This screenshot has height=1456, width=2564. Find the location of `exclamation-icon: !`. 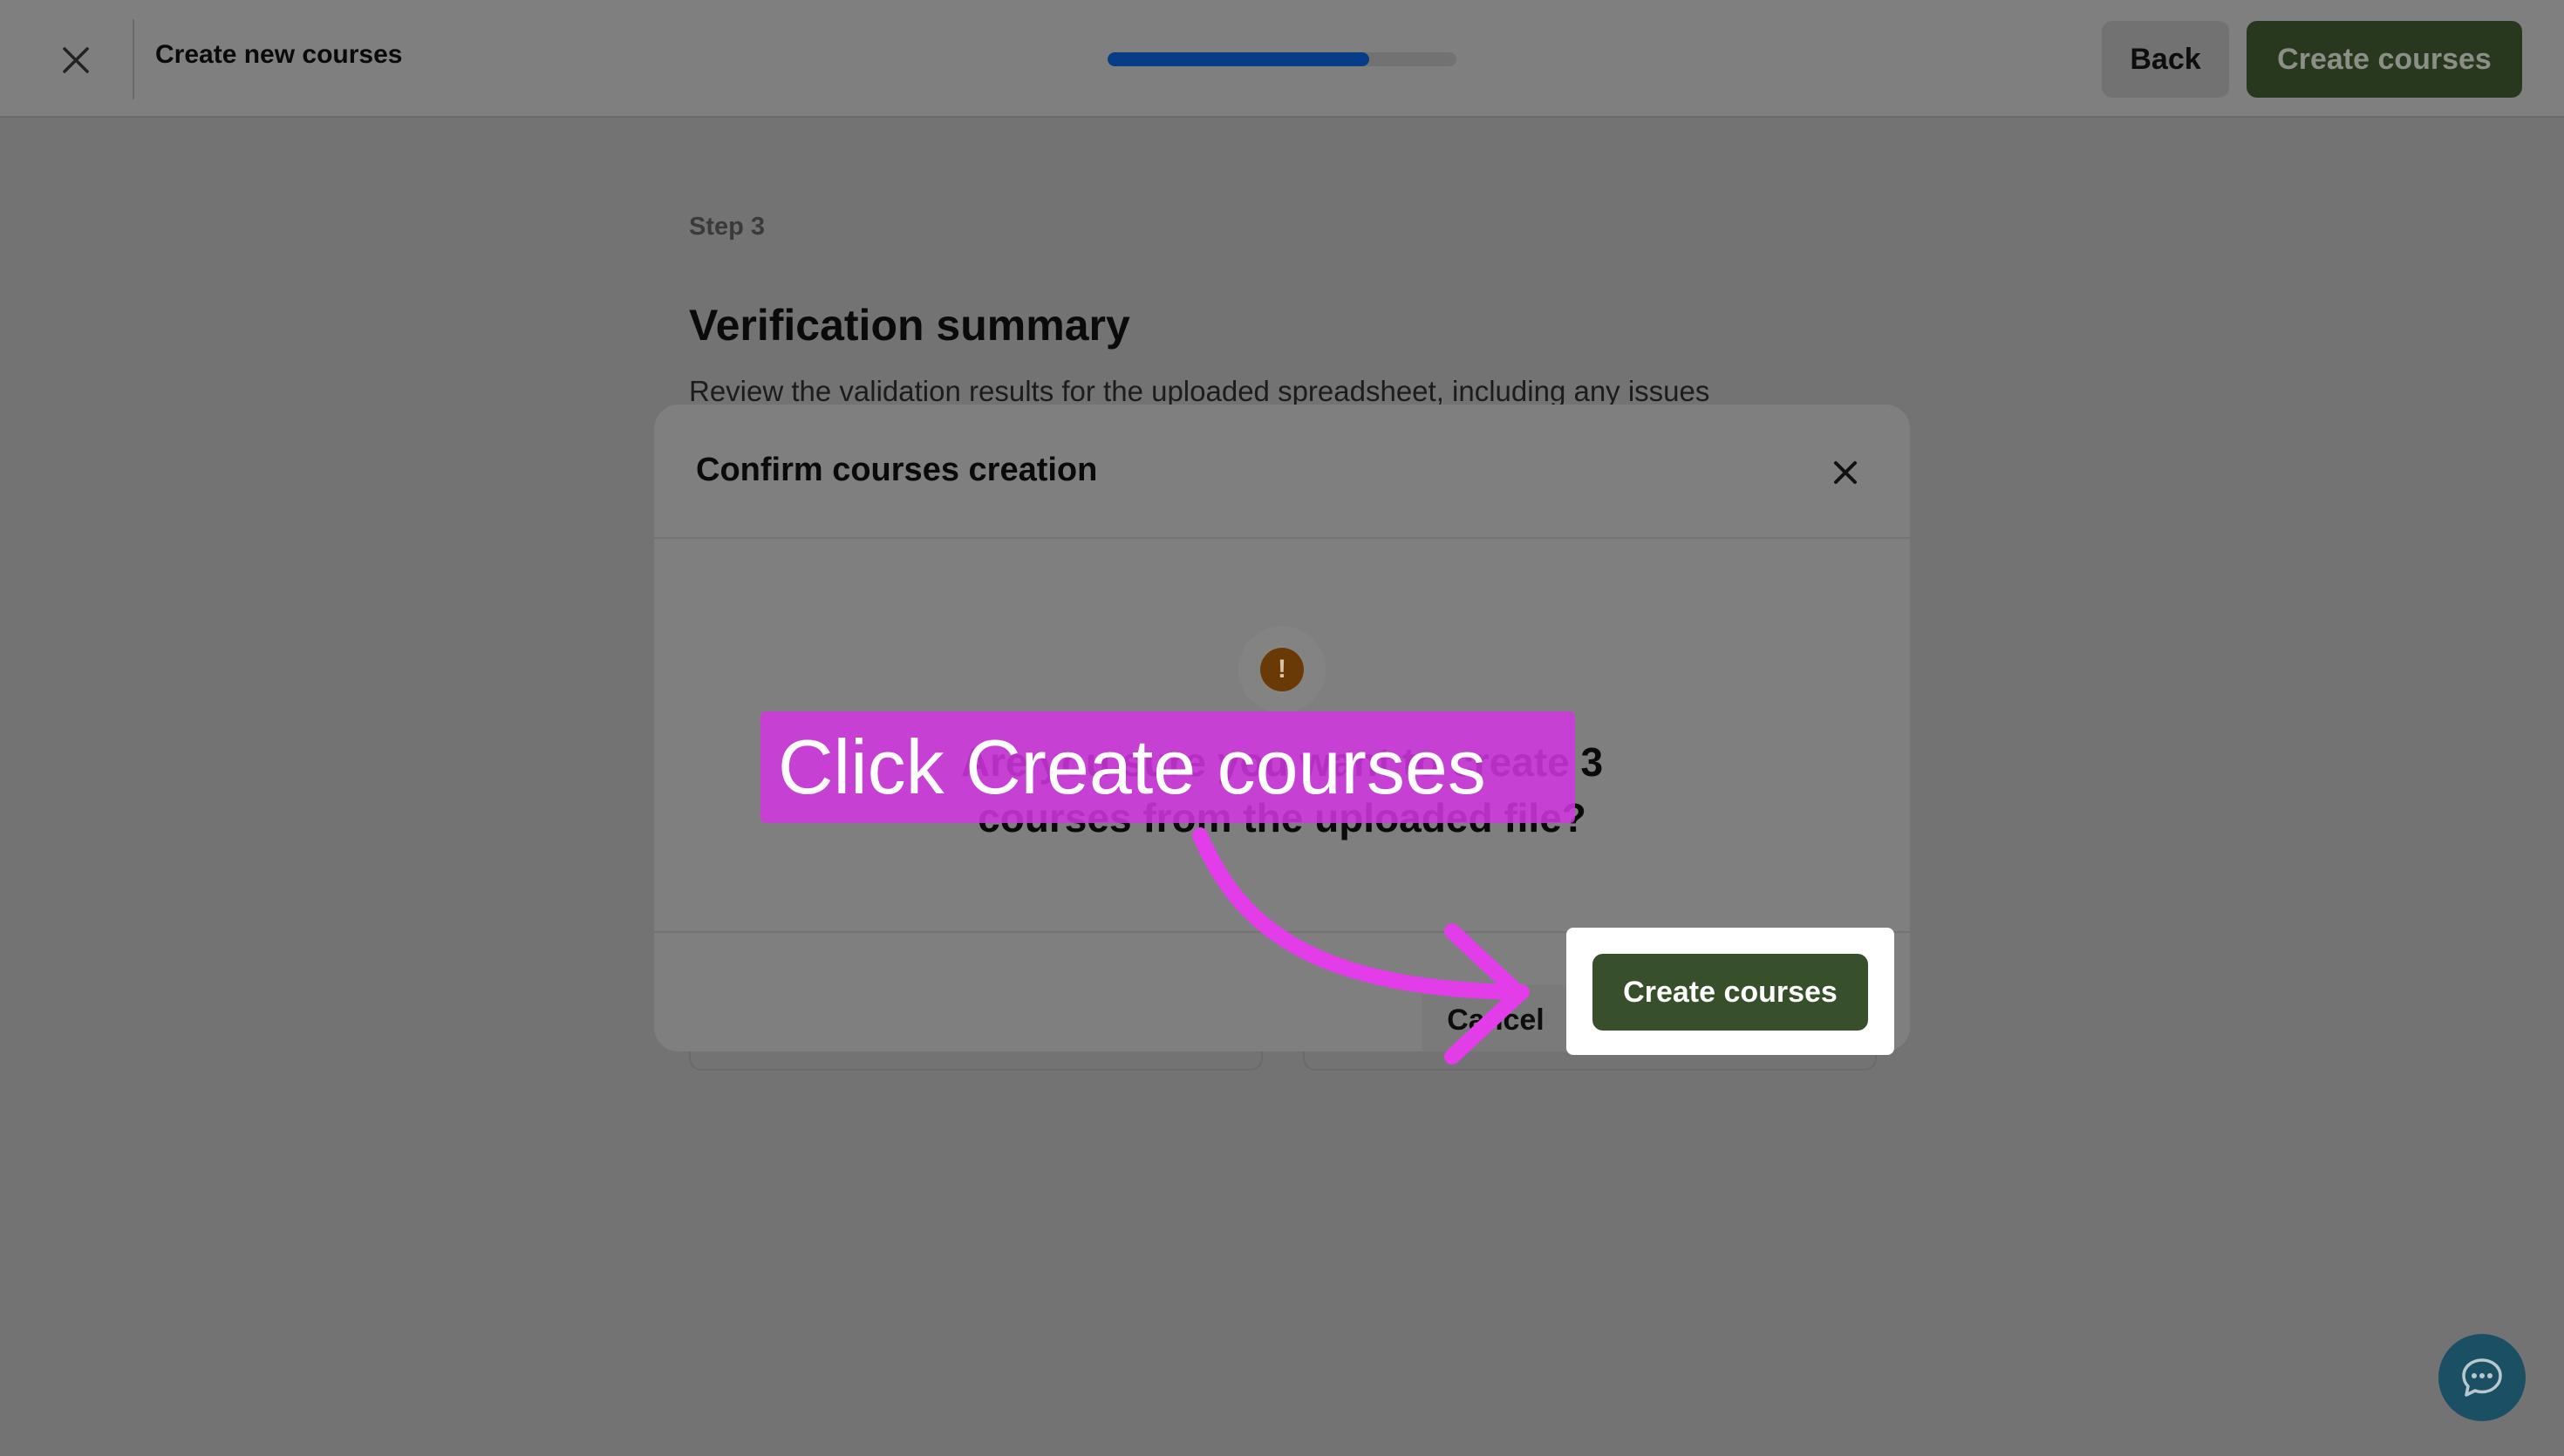

exclamation-icon: ! is located at coordinates (1282, 669).